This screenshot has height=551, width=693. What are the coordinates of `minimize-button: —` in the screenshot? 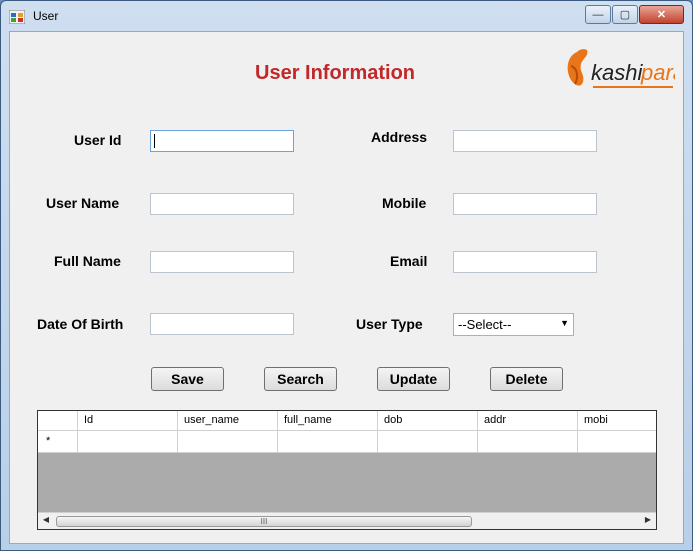 It's located at (598, 14).